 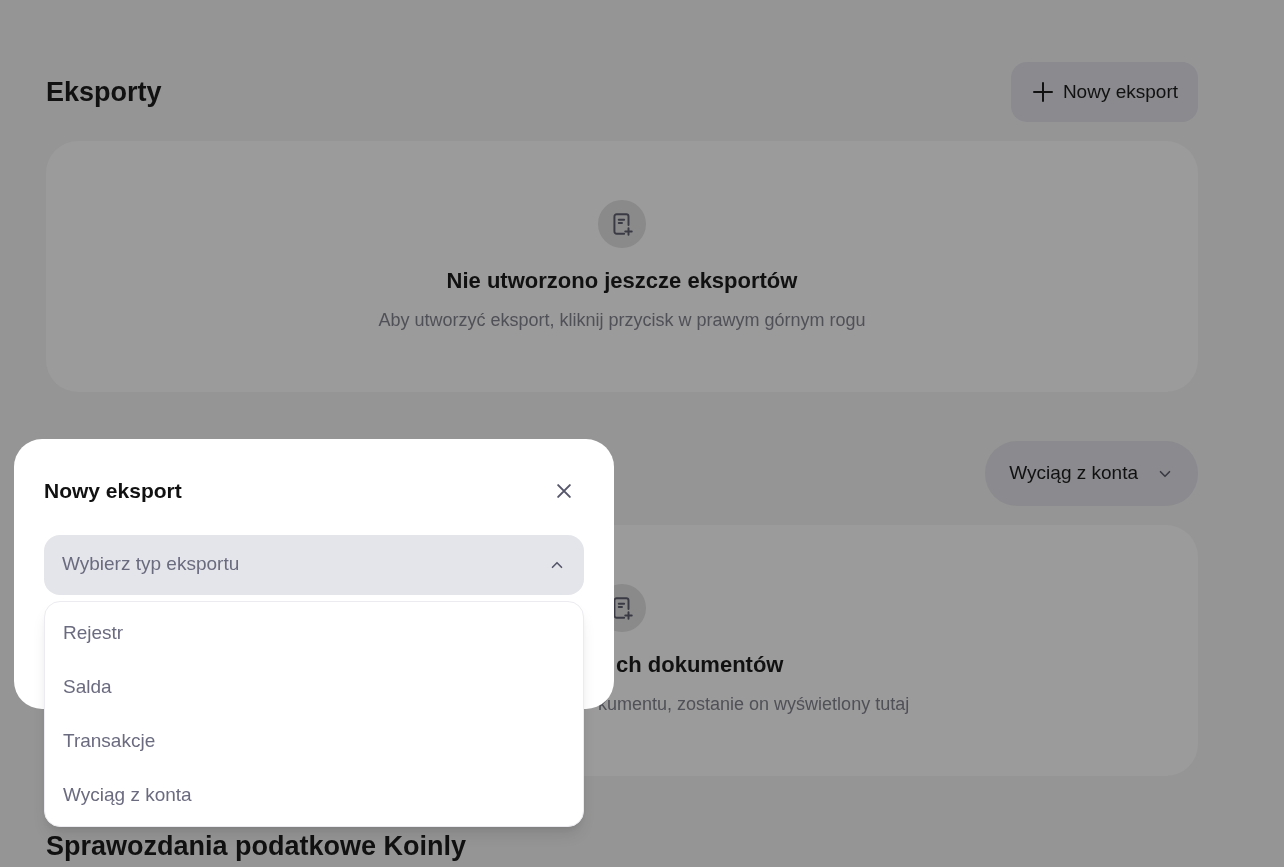 What do you see at coordinates (622, 281) in the screenshot?
I see `empty-state-title: Nie utworzono jeszcze eksportów` at bounding box center [622, 281].